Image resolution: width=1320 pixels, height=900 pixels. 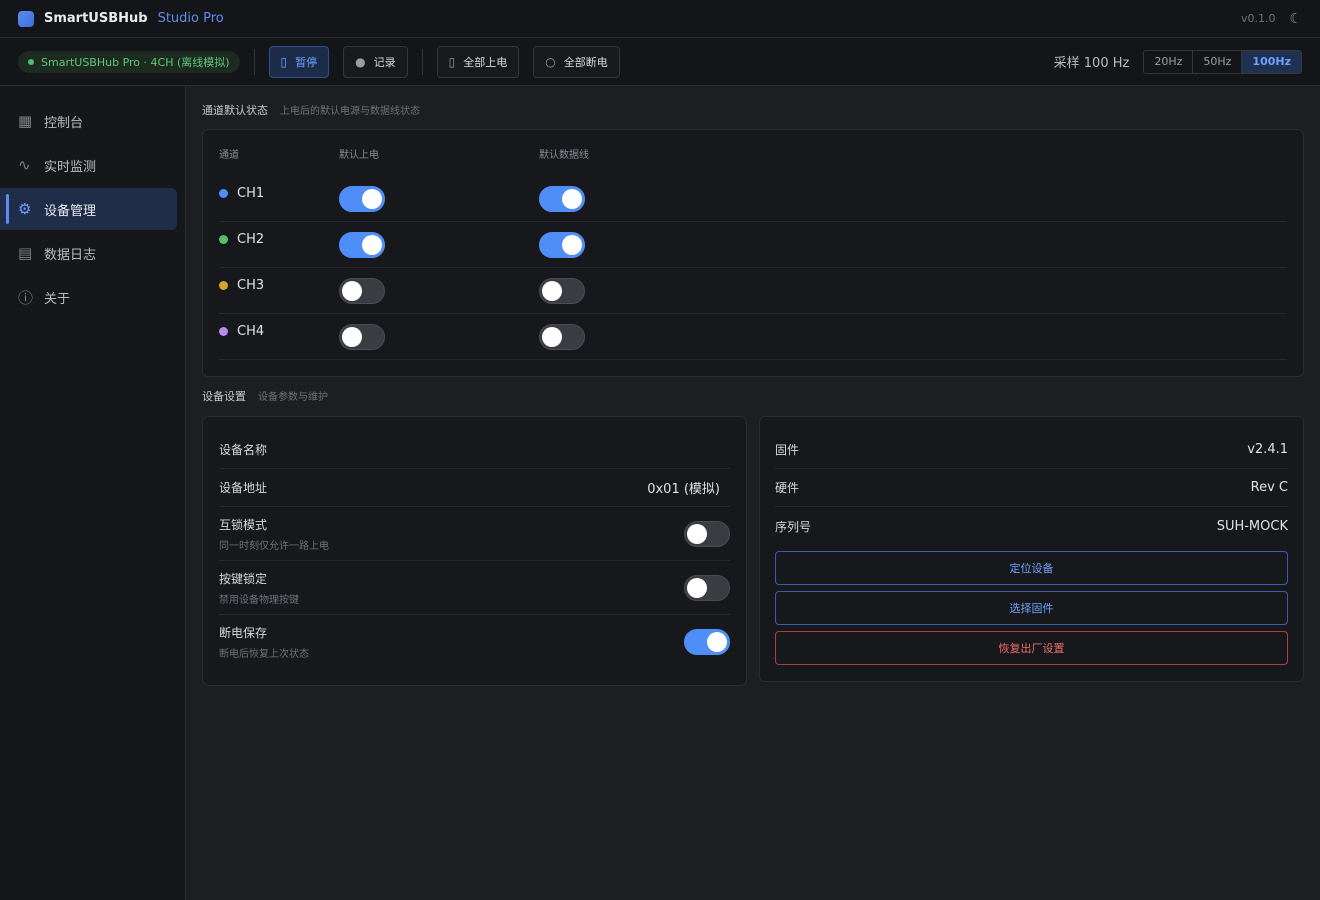 What do you see at coordinates (1031, 450) in the screenshot?
I see `firmware-row: 固件 v2.4.1` at bounding box center [1031, 450].